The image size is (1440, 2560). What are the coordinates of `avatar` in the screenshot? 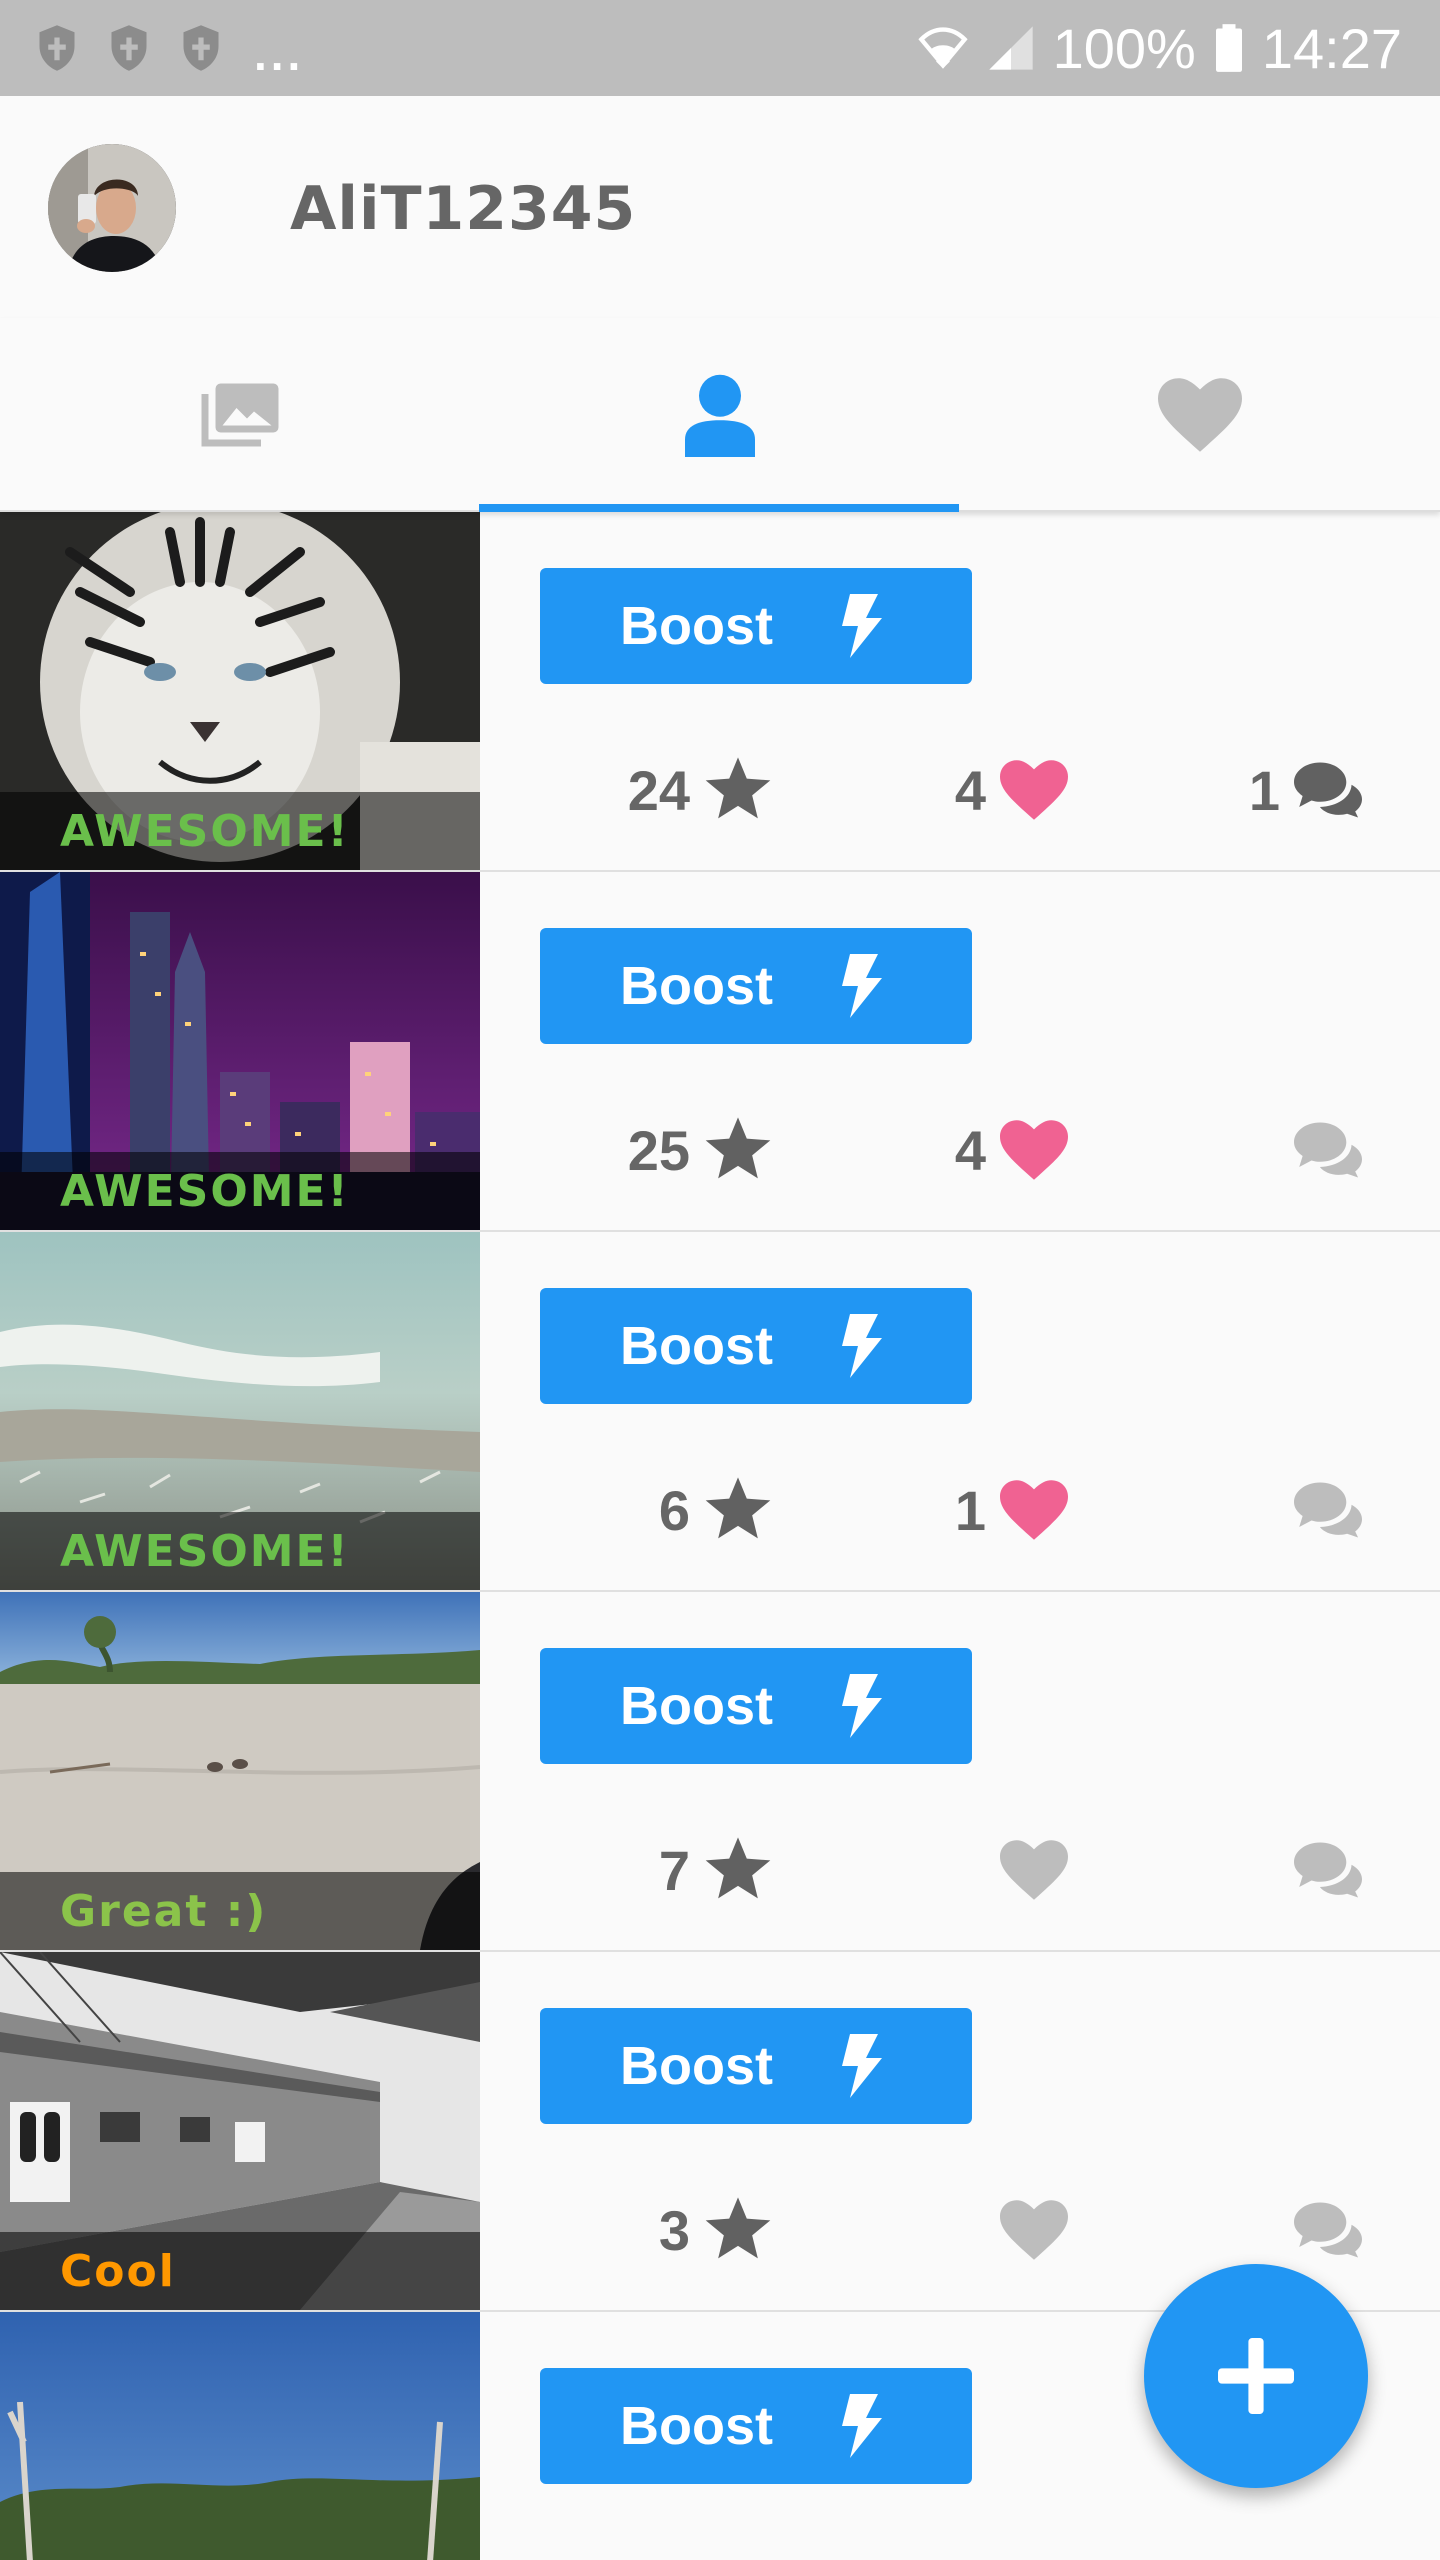 It's located at (112, 208).